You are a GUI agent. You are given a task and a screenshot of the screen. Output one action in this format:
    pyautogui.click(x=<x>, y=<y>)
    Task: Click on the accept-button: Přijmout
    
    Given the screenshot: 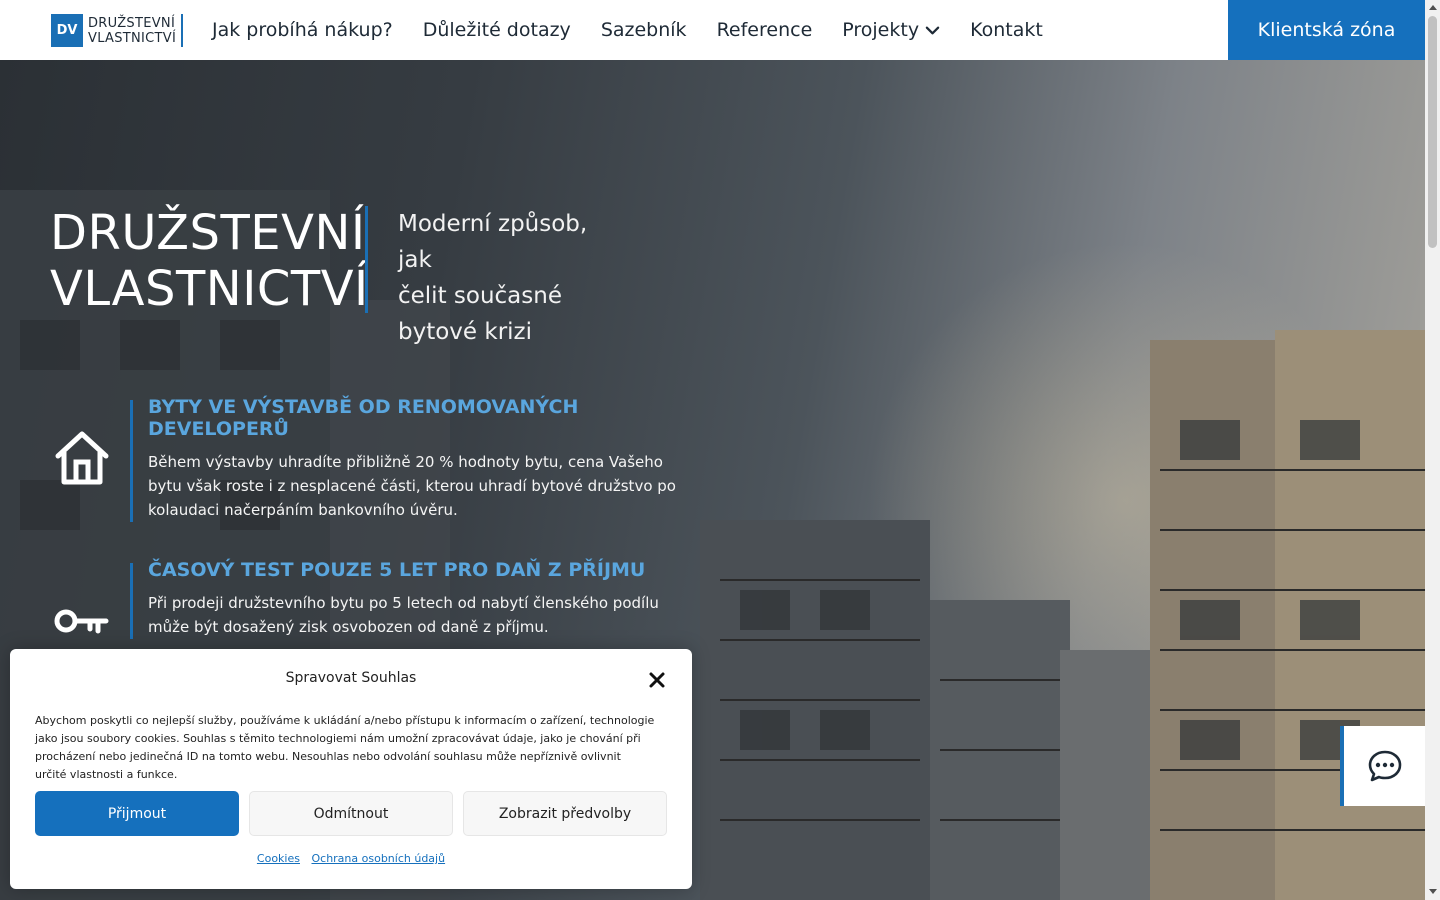 What is the action you would take?
    pyautogui.click(x=137, y=813)
    